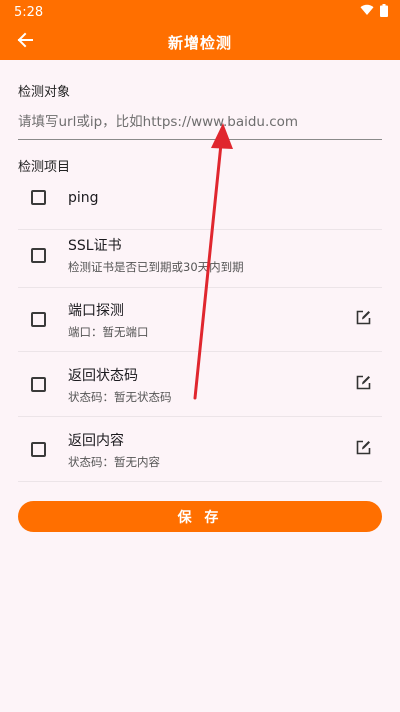  What do you see at coordinates (200, 122) in the screenshot?
I see `target-input` at bounding box center [200, 122].